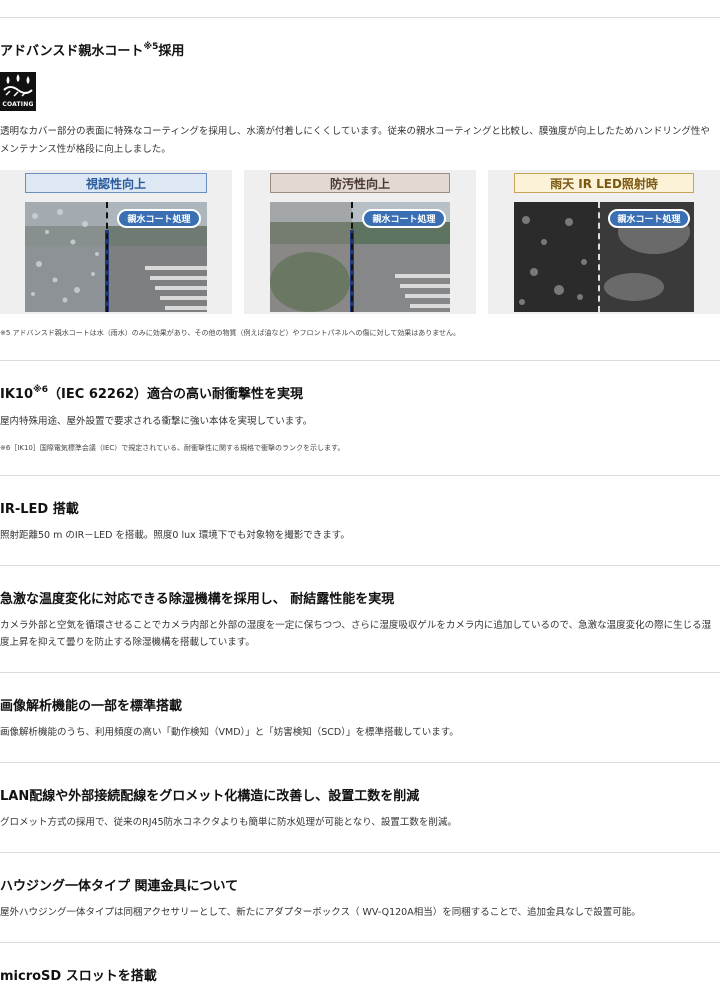  What do you see at coordinates (210, 796) in the screenshot?
I see `grommet-heading: LAN配線や外部接続配線をグロメット化構造に改善し、設置工数を削減` at bounding box center [210, 796].